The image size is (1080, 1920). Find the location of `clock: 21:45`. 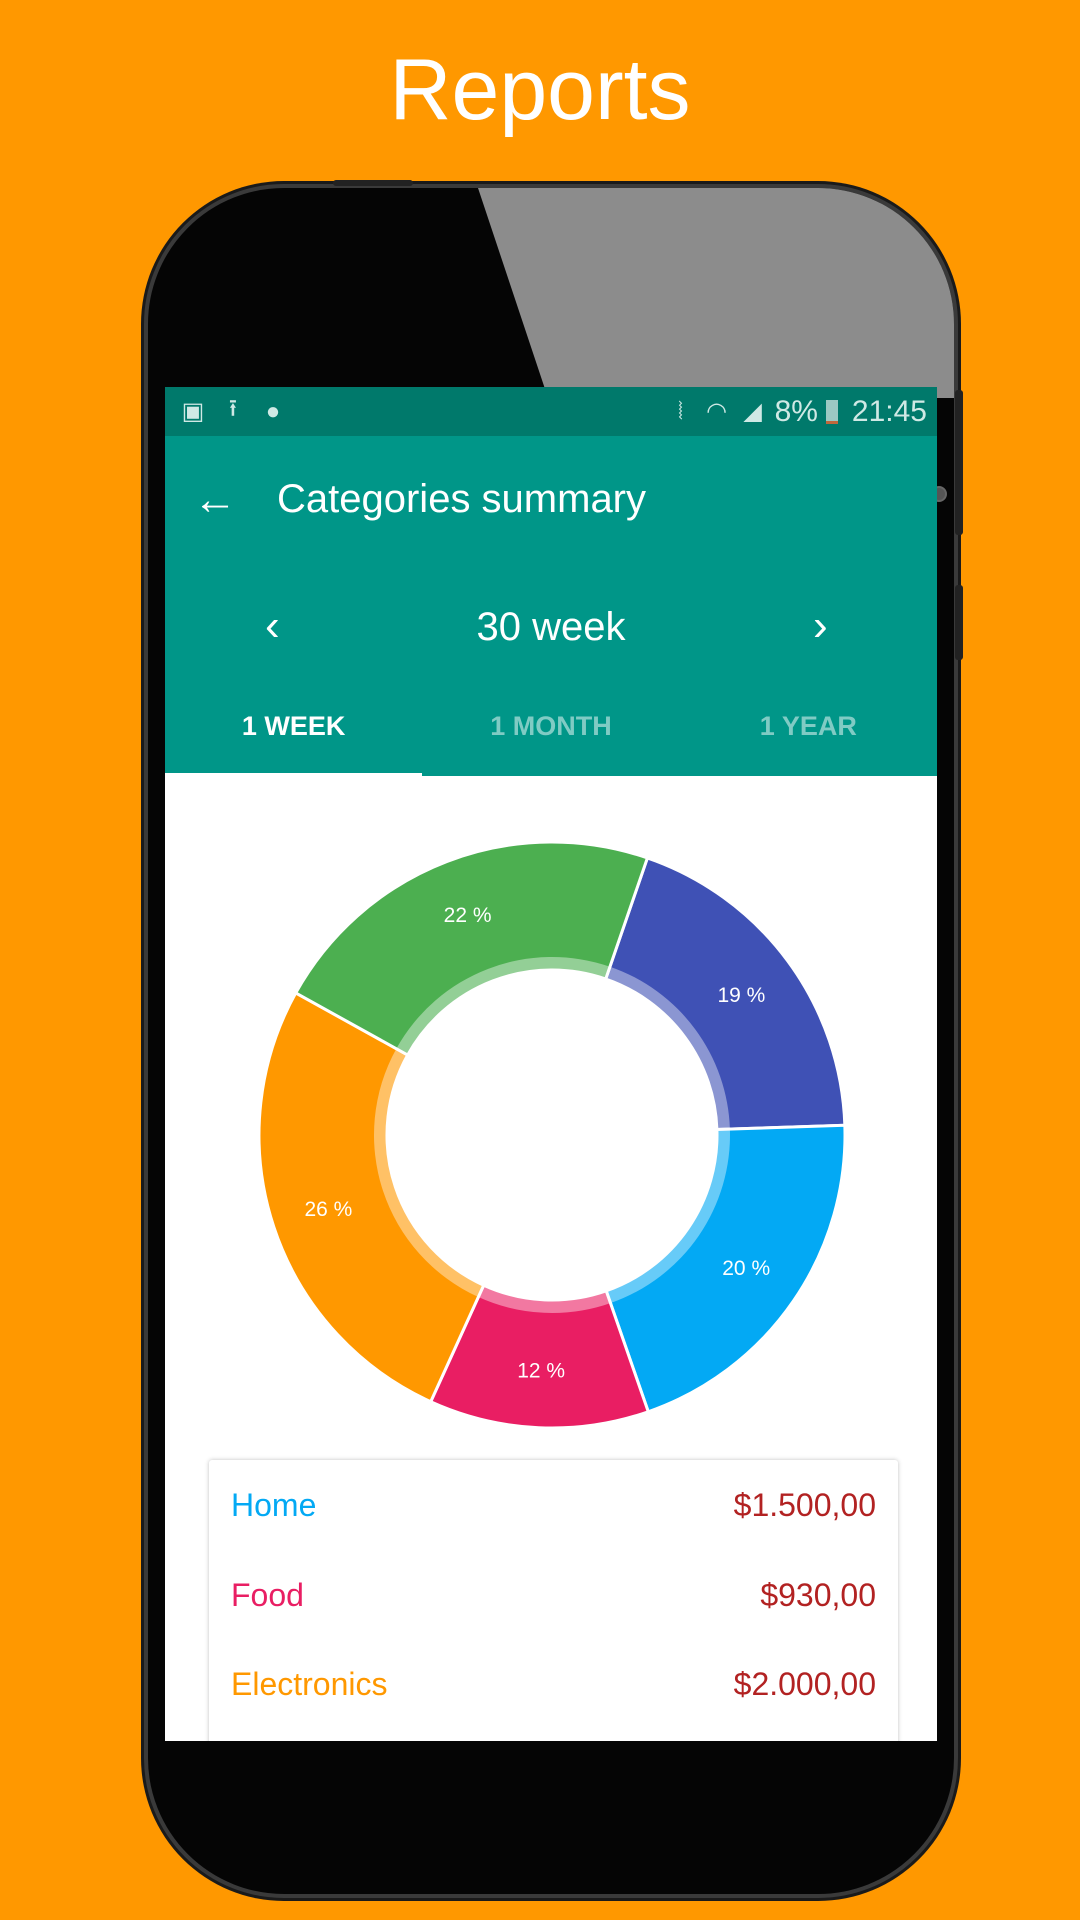

clock: 21:45 is located at coordinates (889, 411).